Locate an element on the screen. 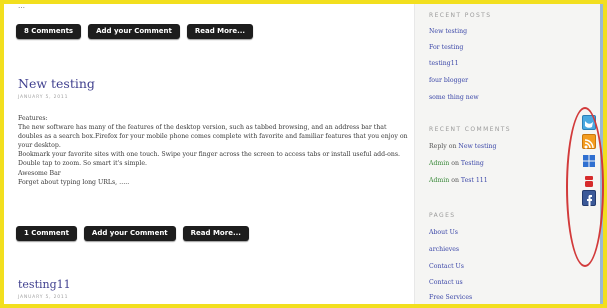 This screenshot has width=607, height=308. page-link: Free Services is located at coordinates (450, 297).